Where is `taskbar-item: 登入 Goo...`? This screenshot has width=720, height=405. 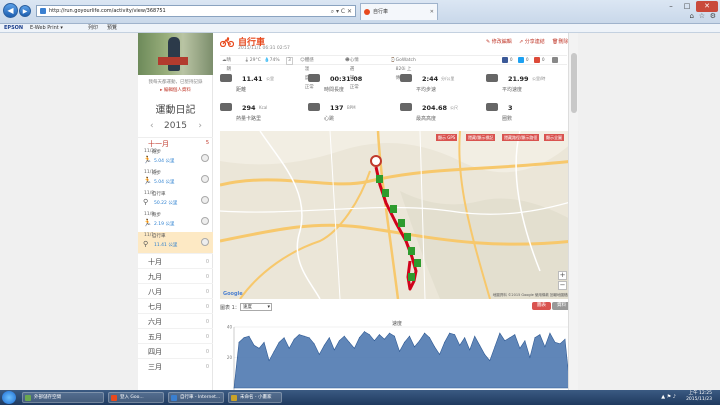
taskbar-item: 登入 Goo... is located at coordinates (136, 397).